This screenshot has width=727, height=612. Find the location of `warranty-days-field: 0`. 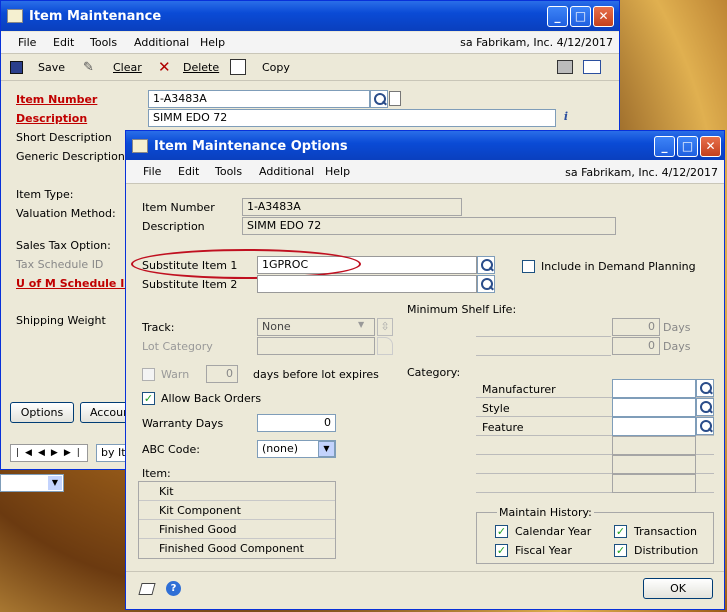

warranty-days-field: 0 is located at coordinates (296, 423).